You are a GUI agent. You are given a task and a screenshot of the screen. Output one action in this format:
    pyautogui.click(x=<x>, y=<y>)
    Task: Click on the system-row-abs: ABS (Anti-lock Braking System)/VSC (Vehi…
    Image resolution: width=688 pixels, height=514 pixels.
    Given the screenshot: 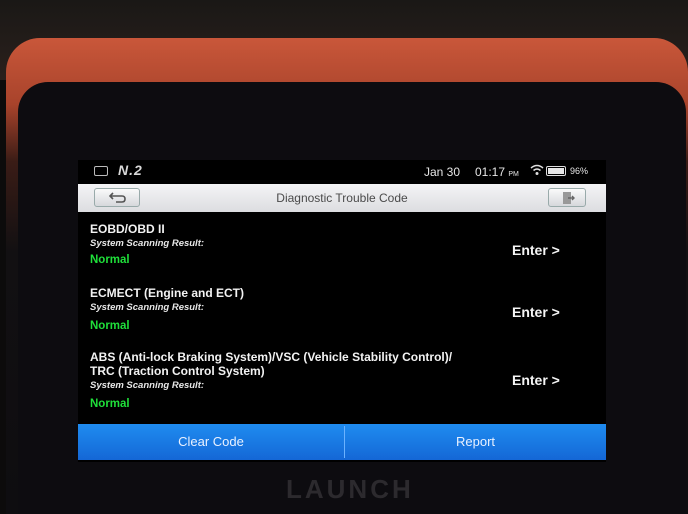 What is the action you would take?
    pyautogui.click(x=342, y=383)
    